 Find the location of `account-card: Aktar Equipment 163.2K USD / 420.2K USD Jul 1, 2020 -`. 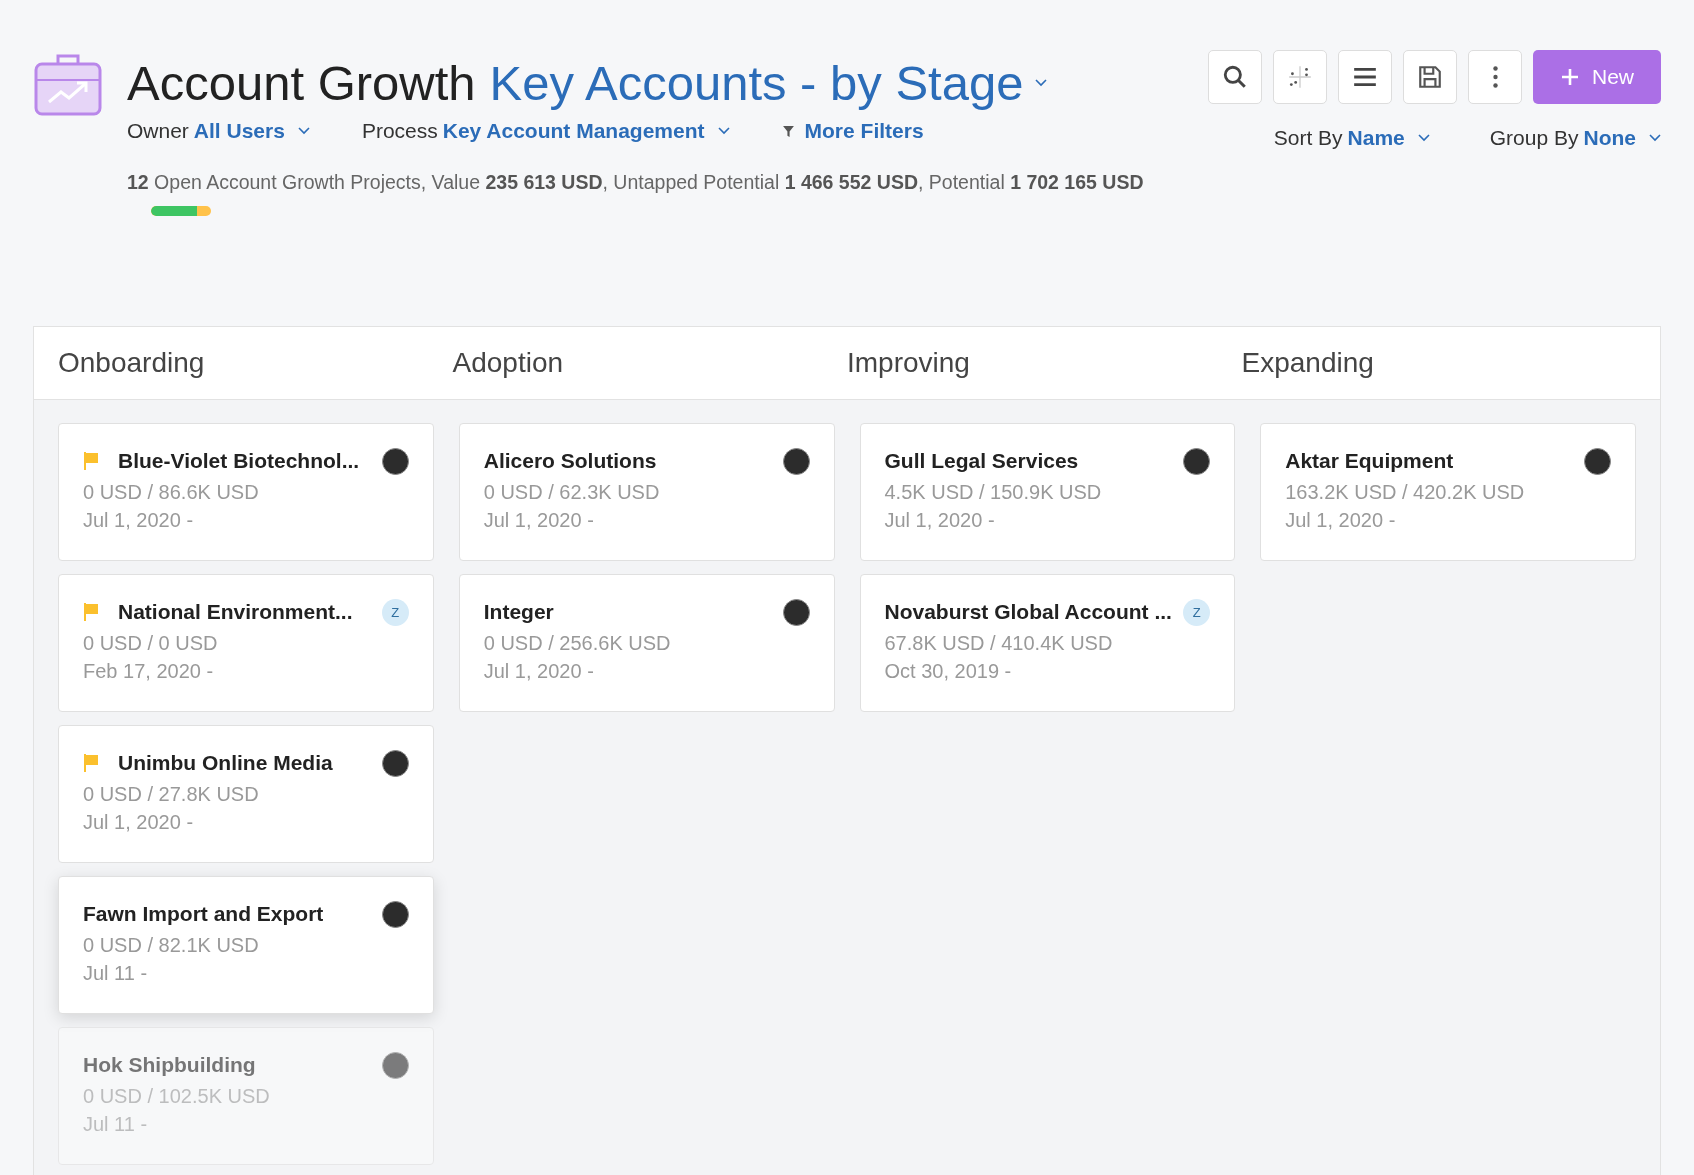

account-card: Aktar Equipment 163.2K USD / 420.2K USD Jul 1, 2020 - is located at coordinates (1448, 492).